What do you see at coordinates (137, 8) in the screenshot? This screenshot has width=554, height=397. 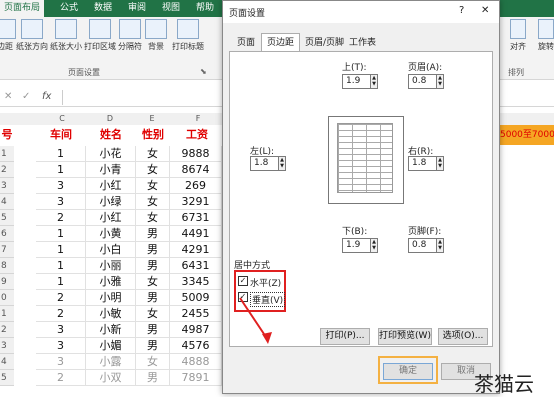 I see `tab-review: 审阅` at bounding box center [137, 8].